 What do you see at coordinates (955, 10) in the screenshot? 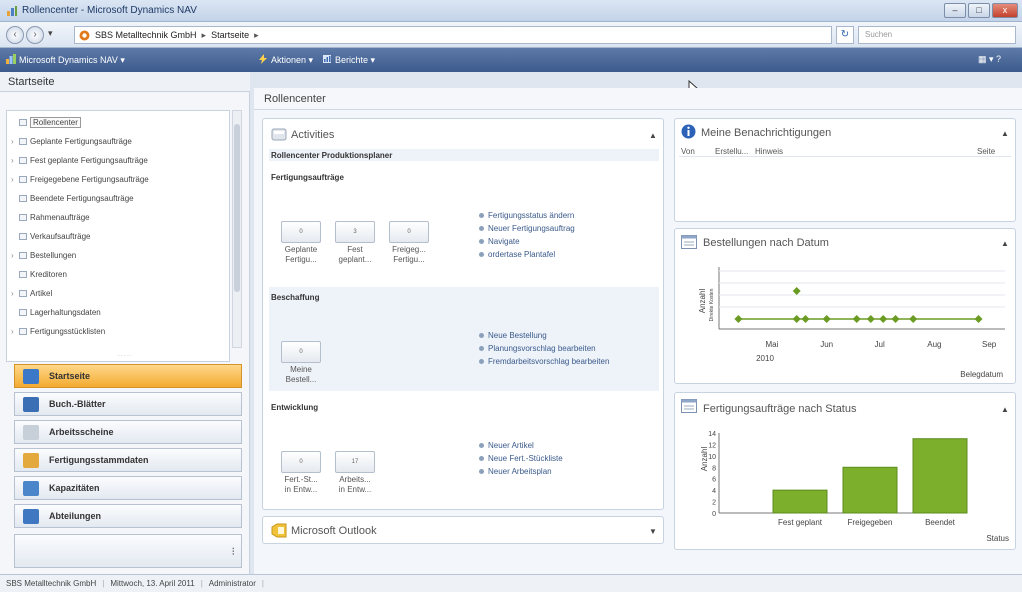
I see `minimize-button: –` at bounding box center [955, 10].